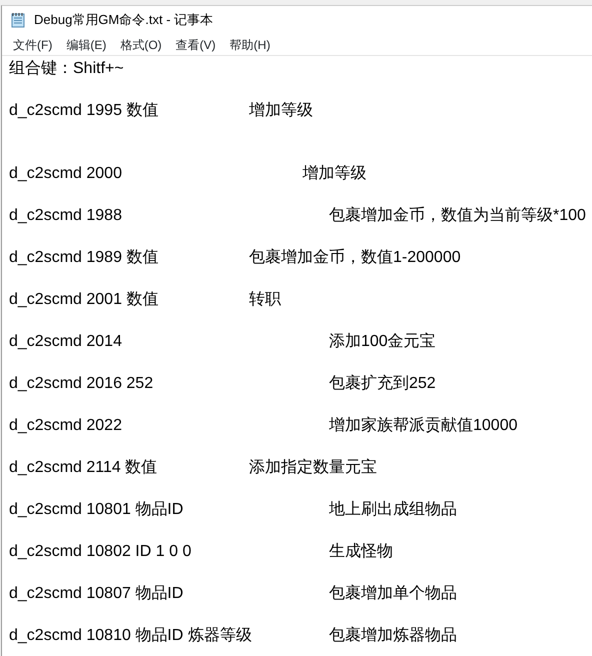  What do you see at coordinates (66, 69) in the screenshot?
I see `text-line: 组合键：Shitf+~` at bounding box center [66, 69].